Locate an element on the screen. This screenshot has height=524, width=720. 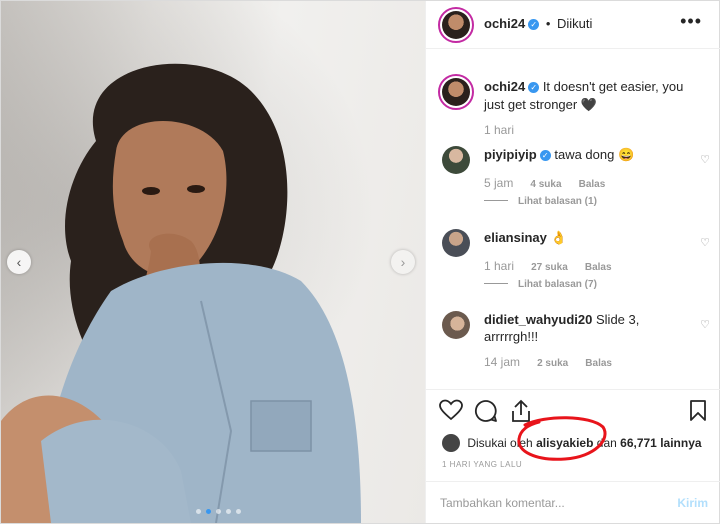
chevron-left-icon: ‹ is located at coordinates (19, 262).